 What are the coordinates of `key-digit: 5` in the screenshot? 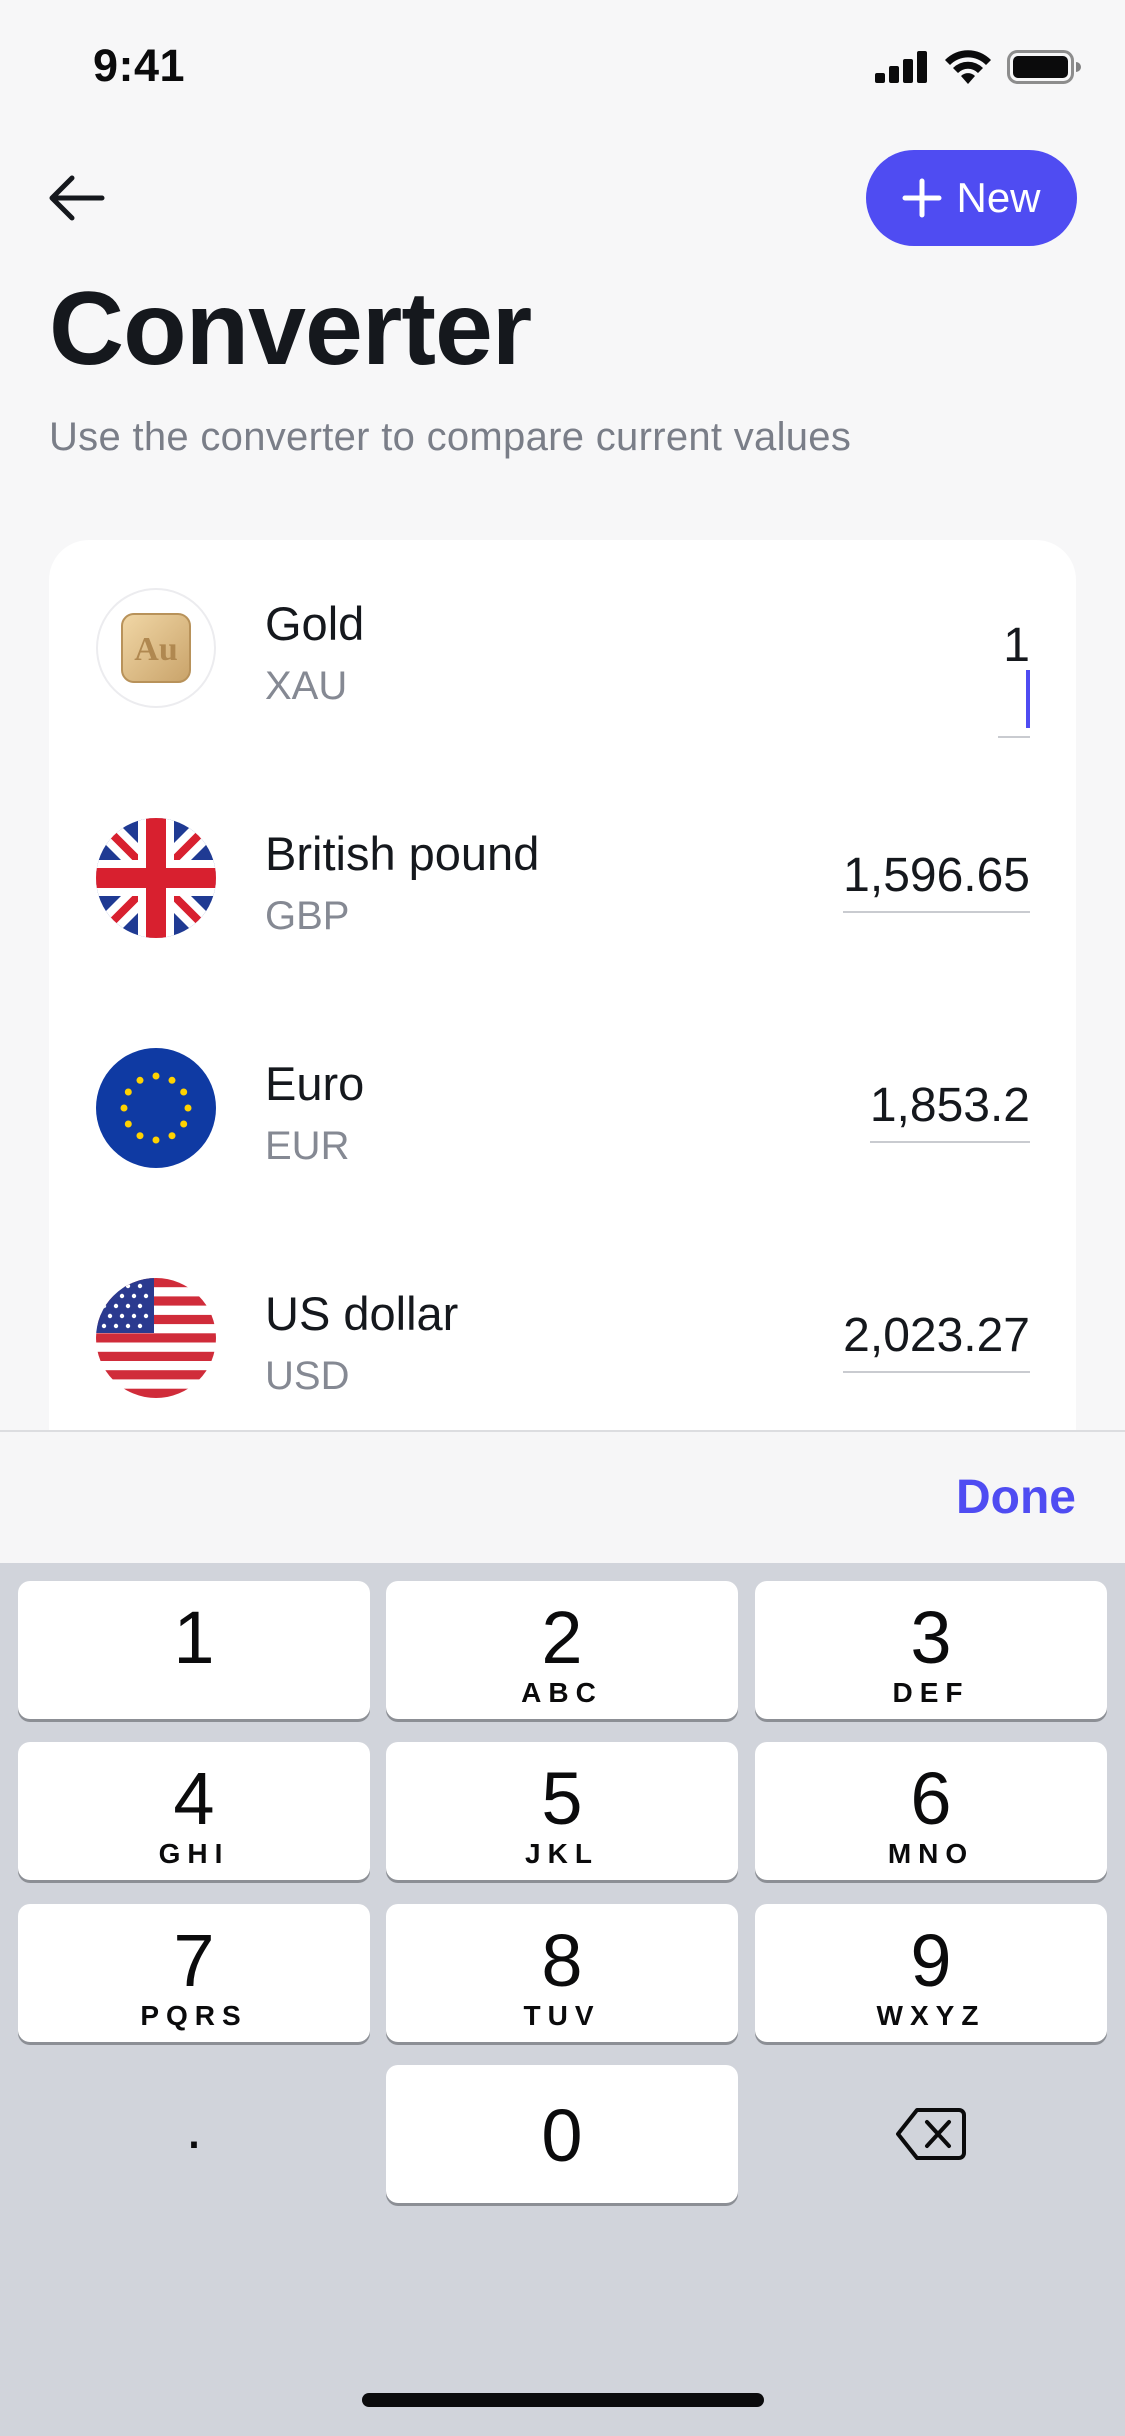 It's located at (562, 1798).